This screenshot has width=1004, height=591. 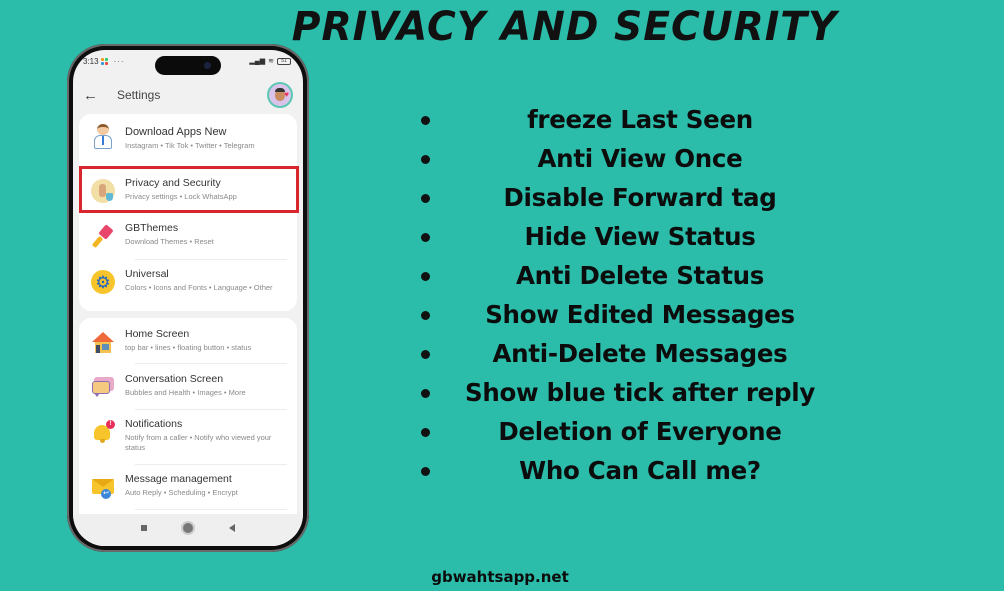 I want to click on item-subtitle: Instagram • Tik Tok • Twitter • Telegram, so click(x=190, y=145).